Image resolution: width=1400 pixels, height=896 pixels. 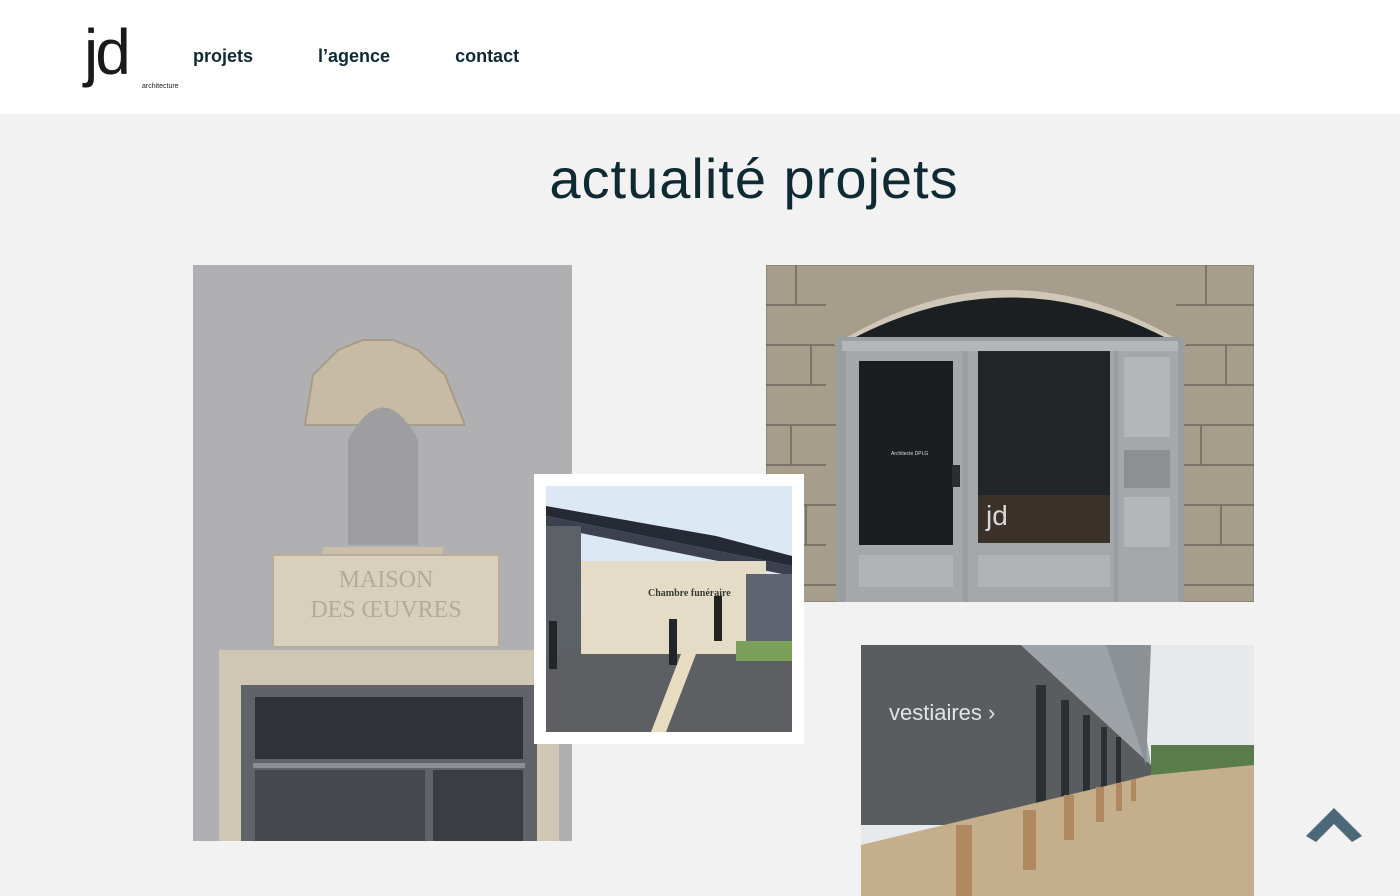 I want to click on vitrine-logo: jd, so click(x=996, y=515).